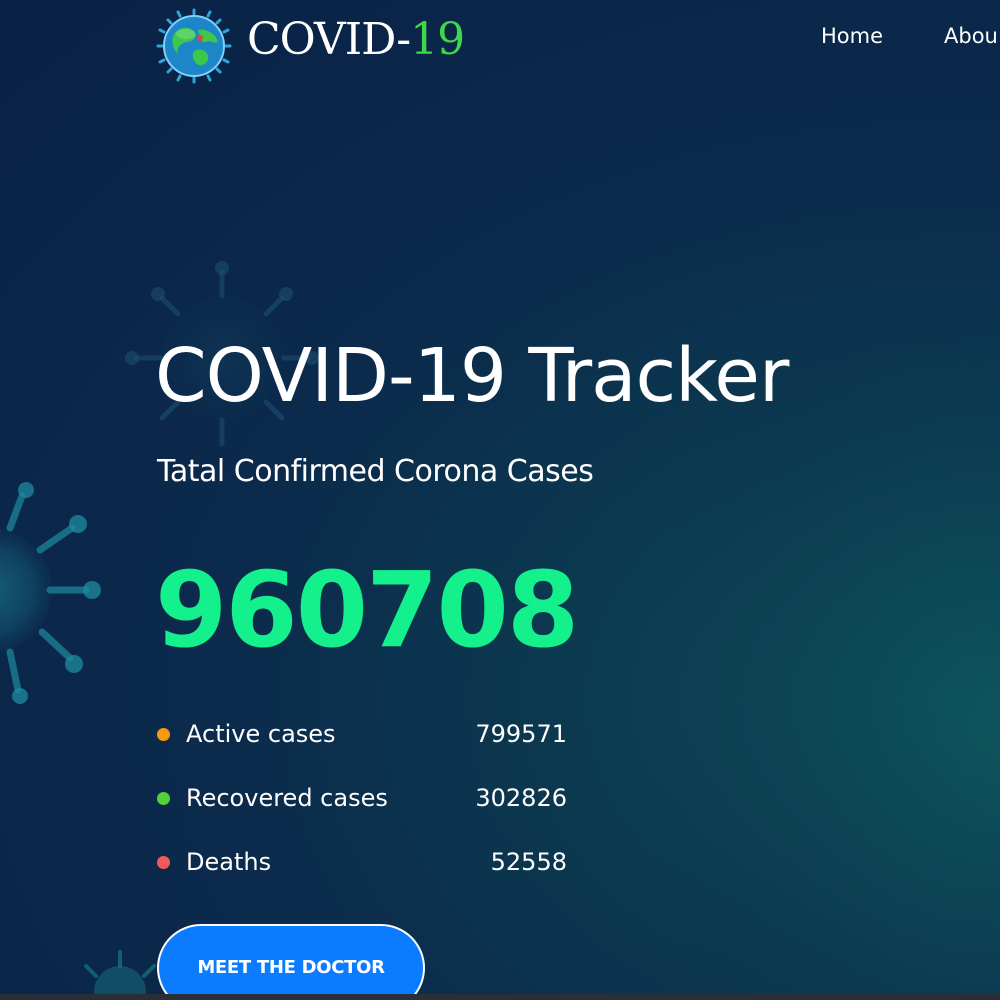 Image resolution: width=1000 pixels, height=1000 pixels. What do you see at coordinates (50, 593) in the screenshot?
I see `virus-left-icon` at bounding box center [50, 593].